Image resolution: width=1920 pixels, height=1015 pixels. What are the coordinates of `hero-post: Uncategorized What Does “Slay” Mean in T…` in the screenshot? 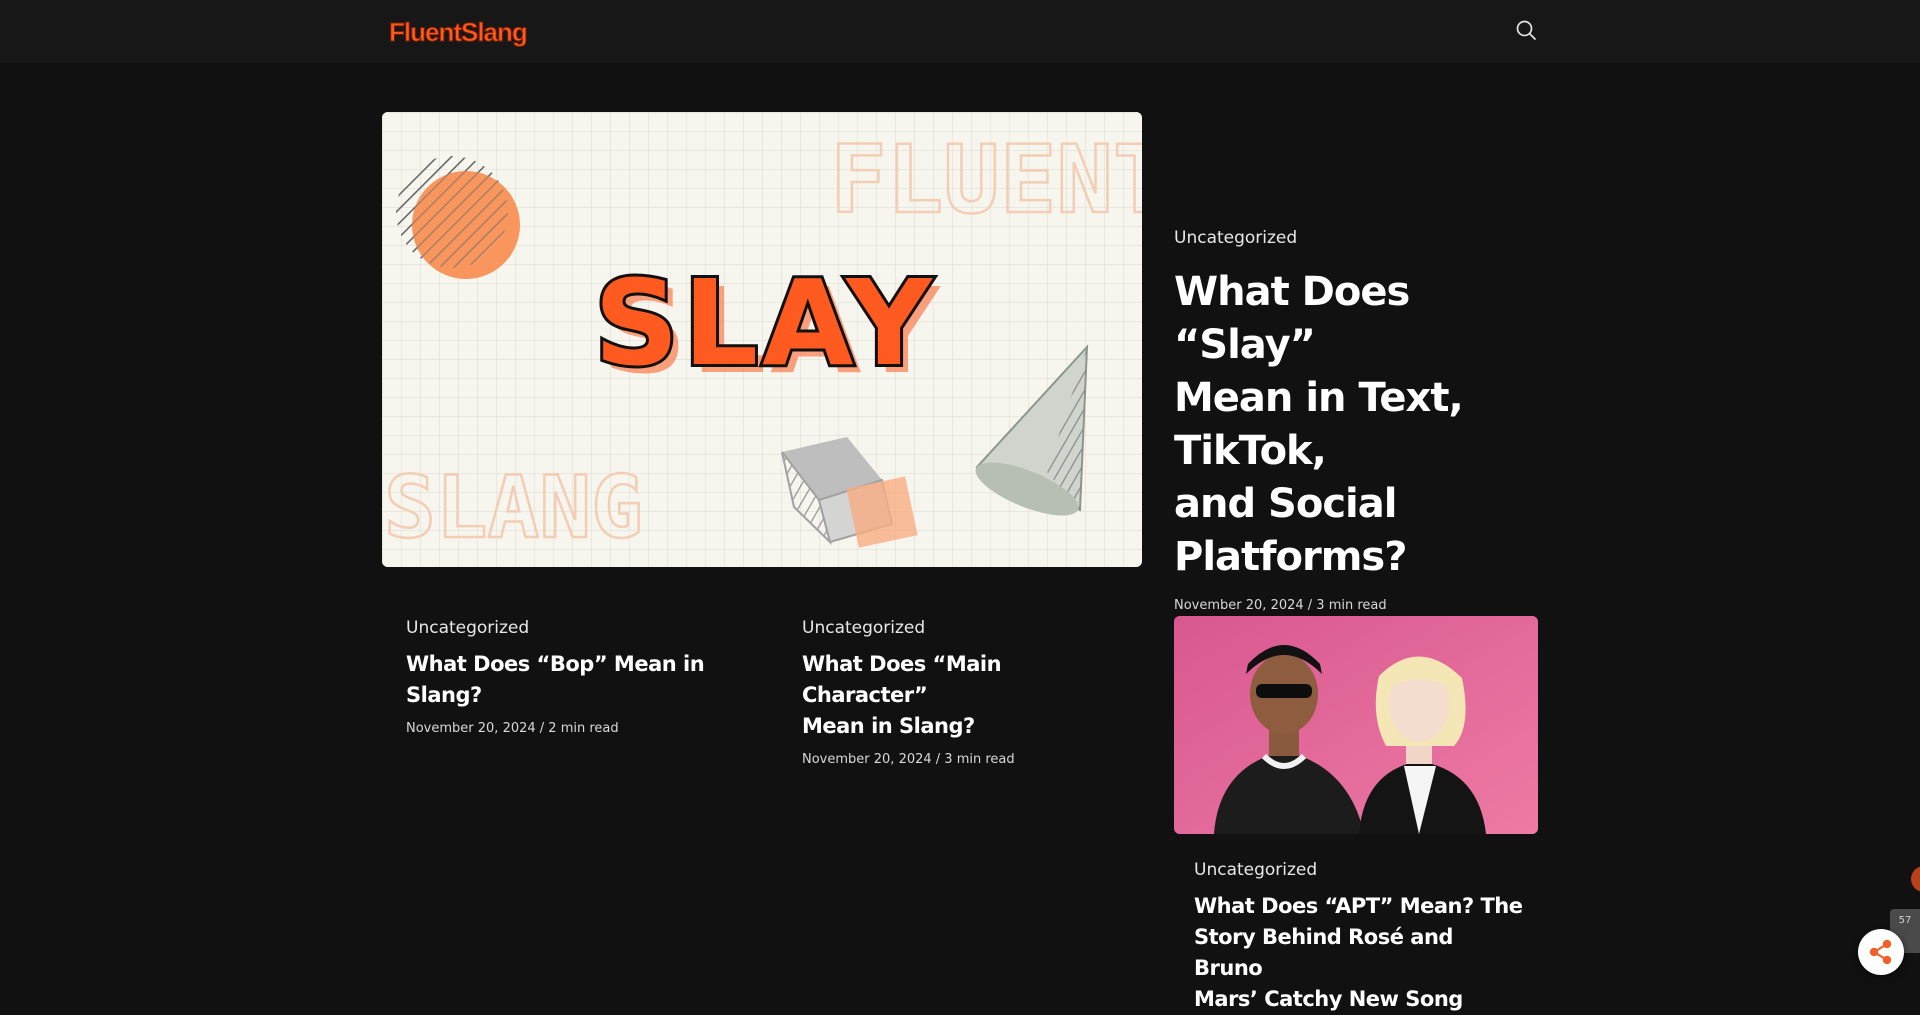 It's located at (1364, 420).